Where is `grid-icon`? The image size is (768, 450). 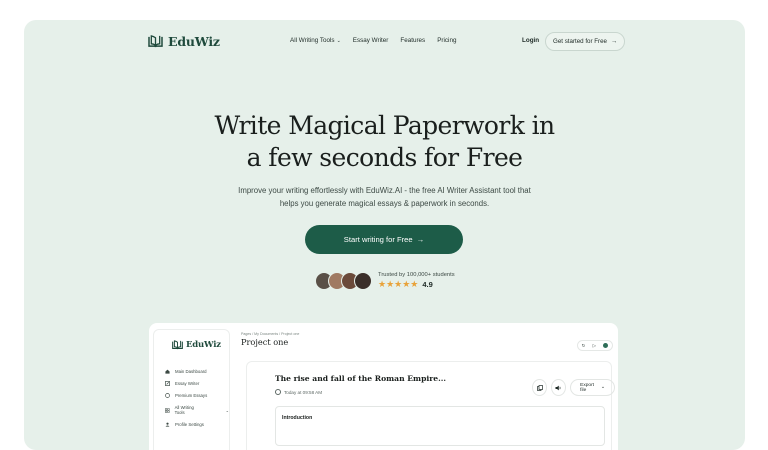
grid-icon is located at coordinates (167, 410).